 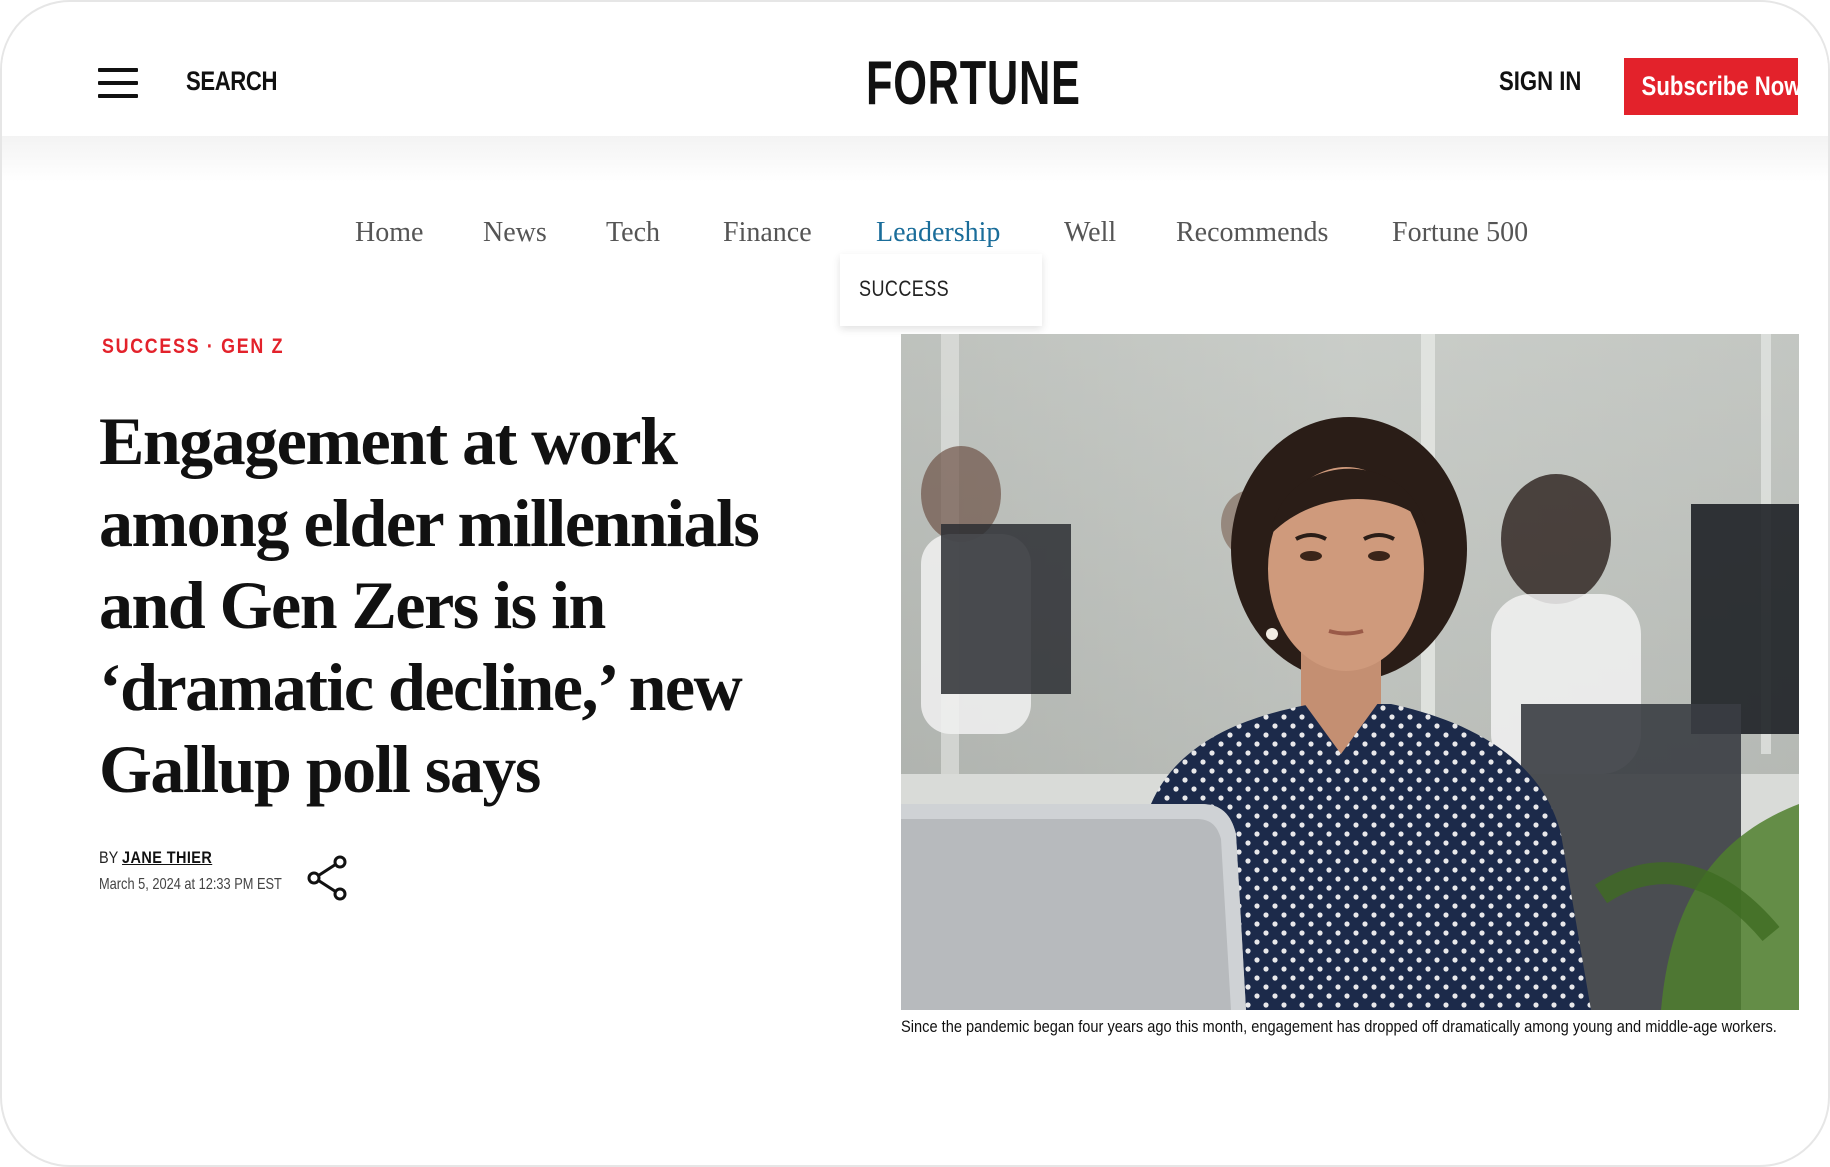 I want to click on search-link: SEARCH, so click(x=231, y=81).